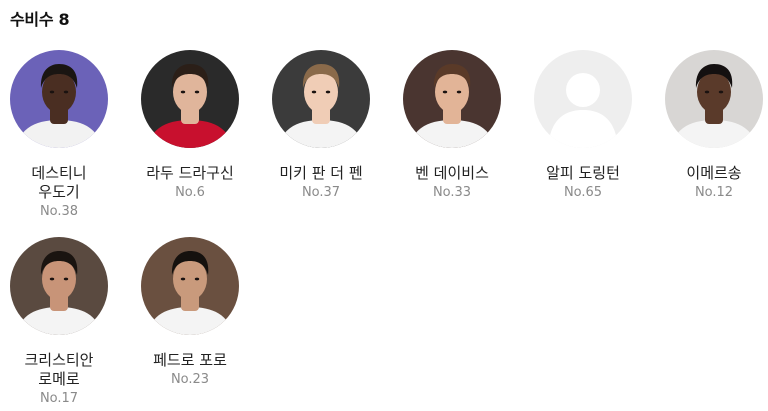 Image resolution: width=768 pixels, height=411 pixels. I want to click on player-name: 라두 드라구신, so click(190, 173).